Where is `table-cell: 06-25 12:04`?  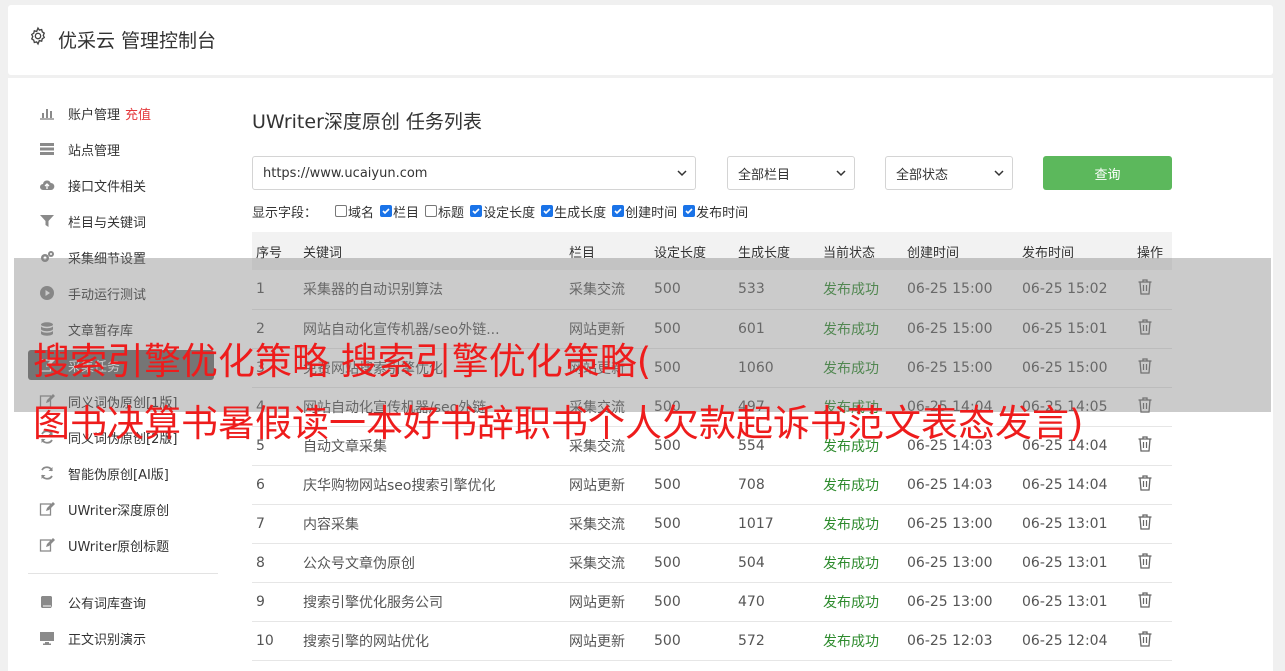
table-cell: 06-25 12:04 is located at coordinates (1075, 641).